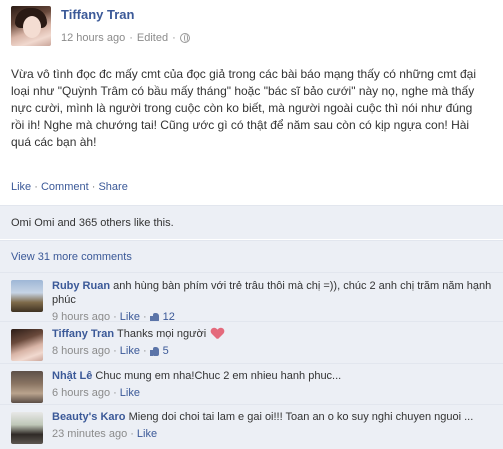 The image size is (503, 449). What do you see at coordinates (154, 351) in the screenshot?
I see `thumbs-up-icon` at bounding box center [154, 351].